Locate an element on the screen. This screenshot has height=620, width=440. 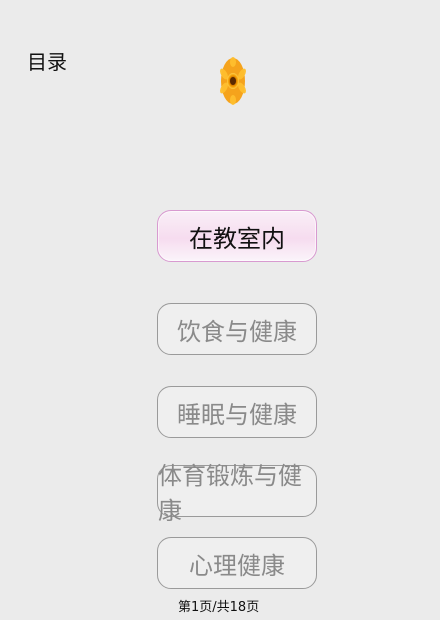
flower-icon is located at coordinates (233, 81).